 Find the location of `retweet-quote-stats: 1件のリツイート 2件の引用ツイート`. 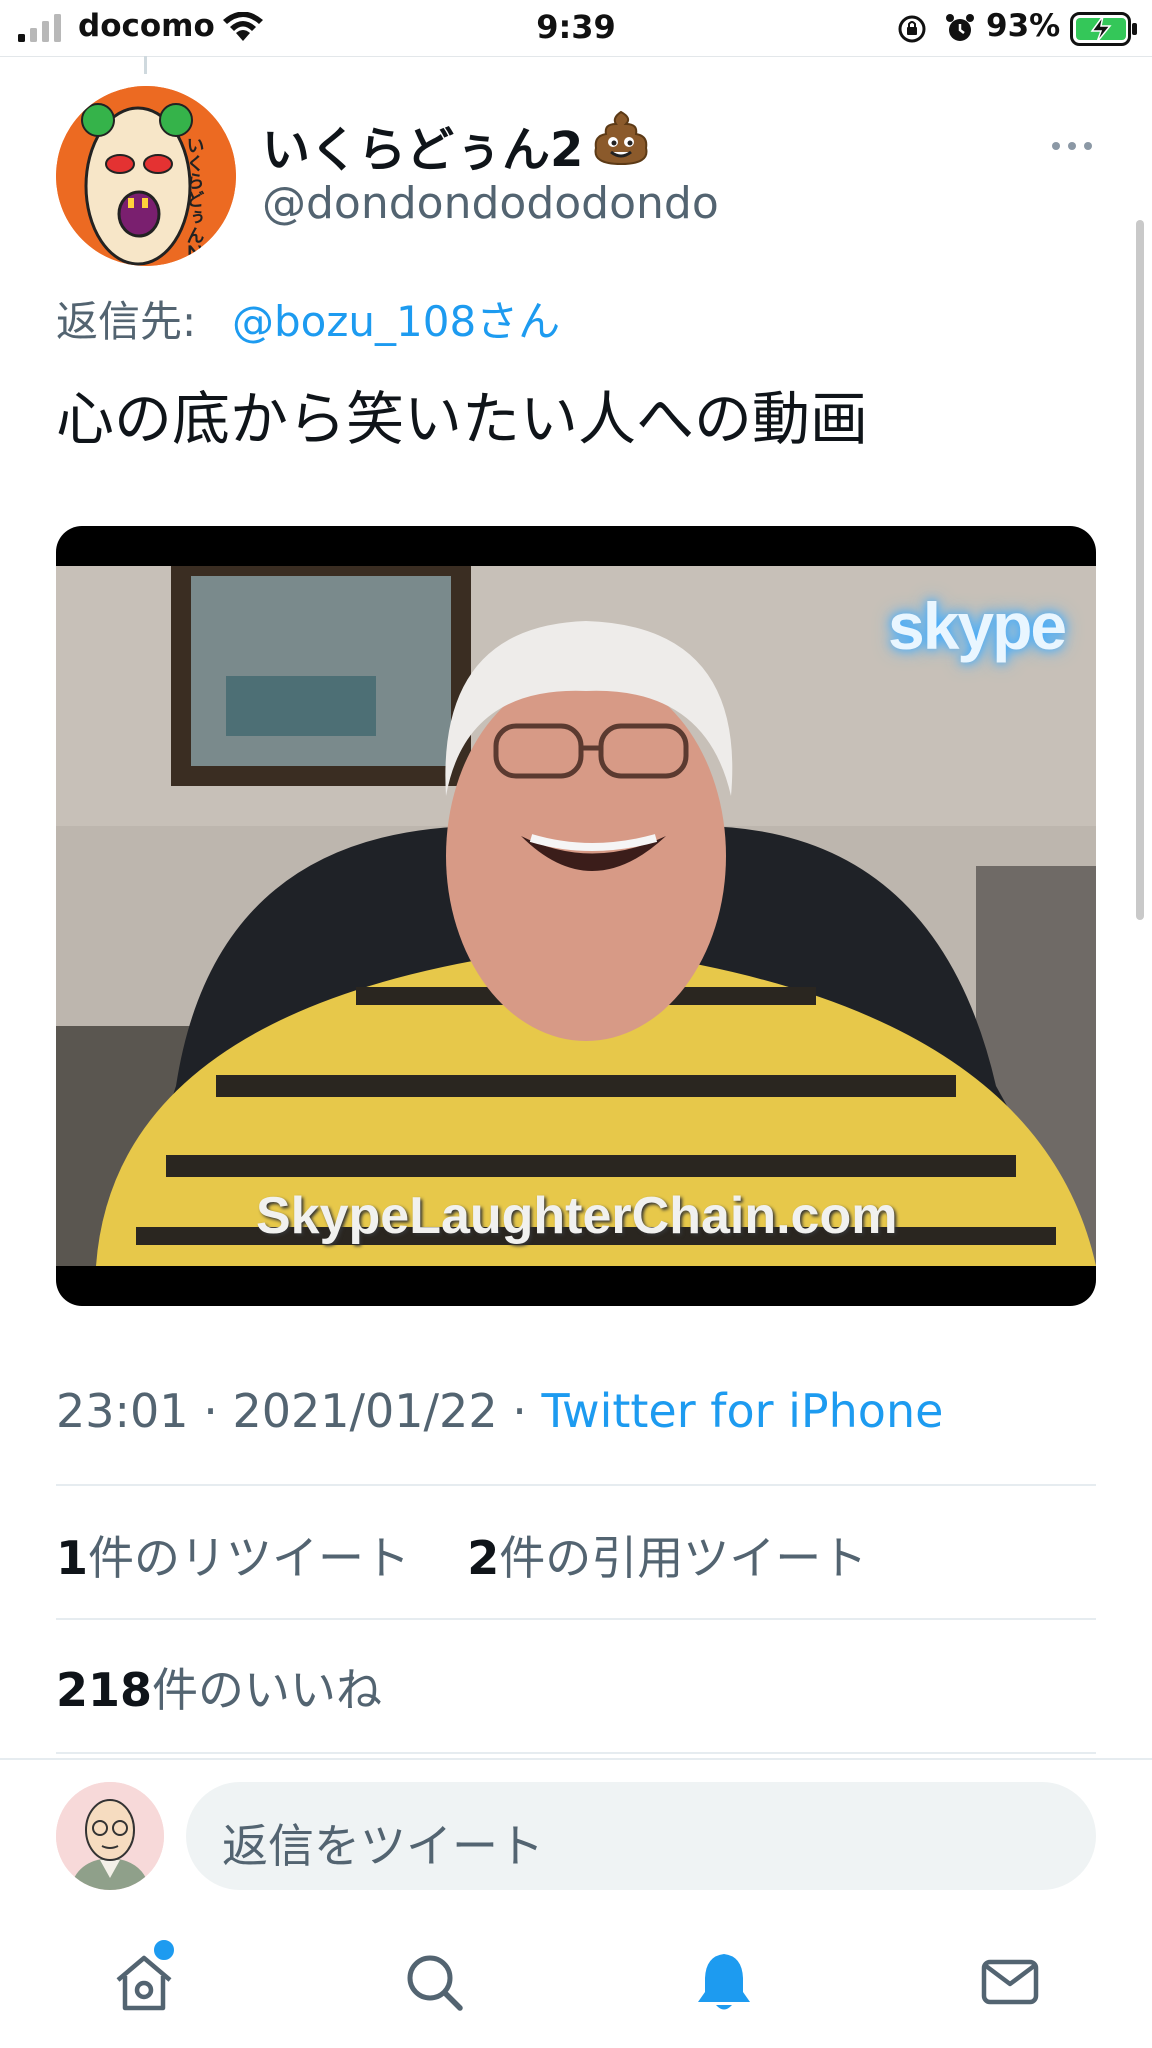

retweet-quote-stats: 1件のリツイート 2件の引用ツイート is located at coordinates (461, 1555).